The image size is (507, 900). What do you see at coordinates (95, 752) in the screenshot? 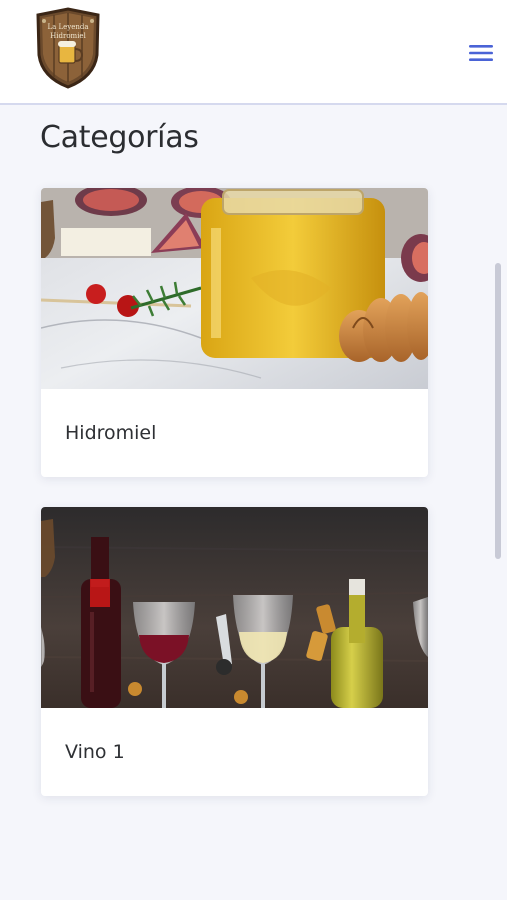
I see `category-label: Vino 1` at bounding box center [95, 752].